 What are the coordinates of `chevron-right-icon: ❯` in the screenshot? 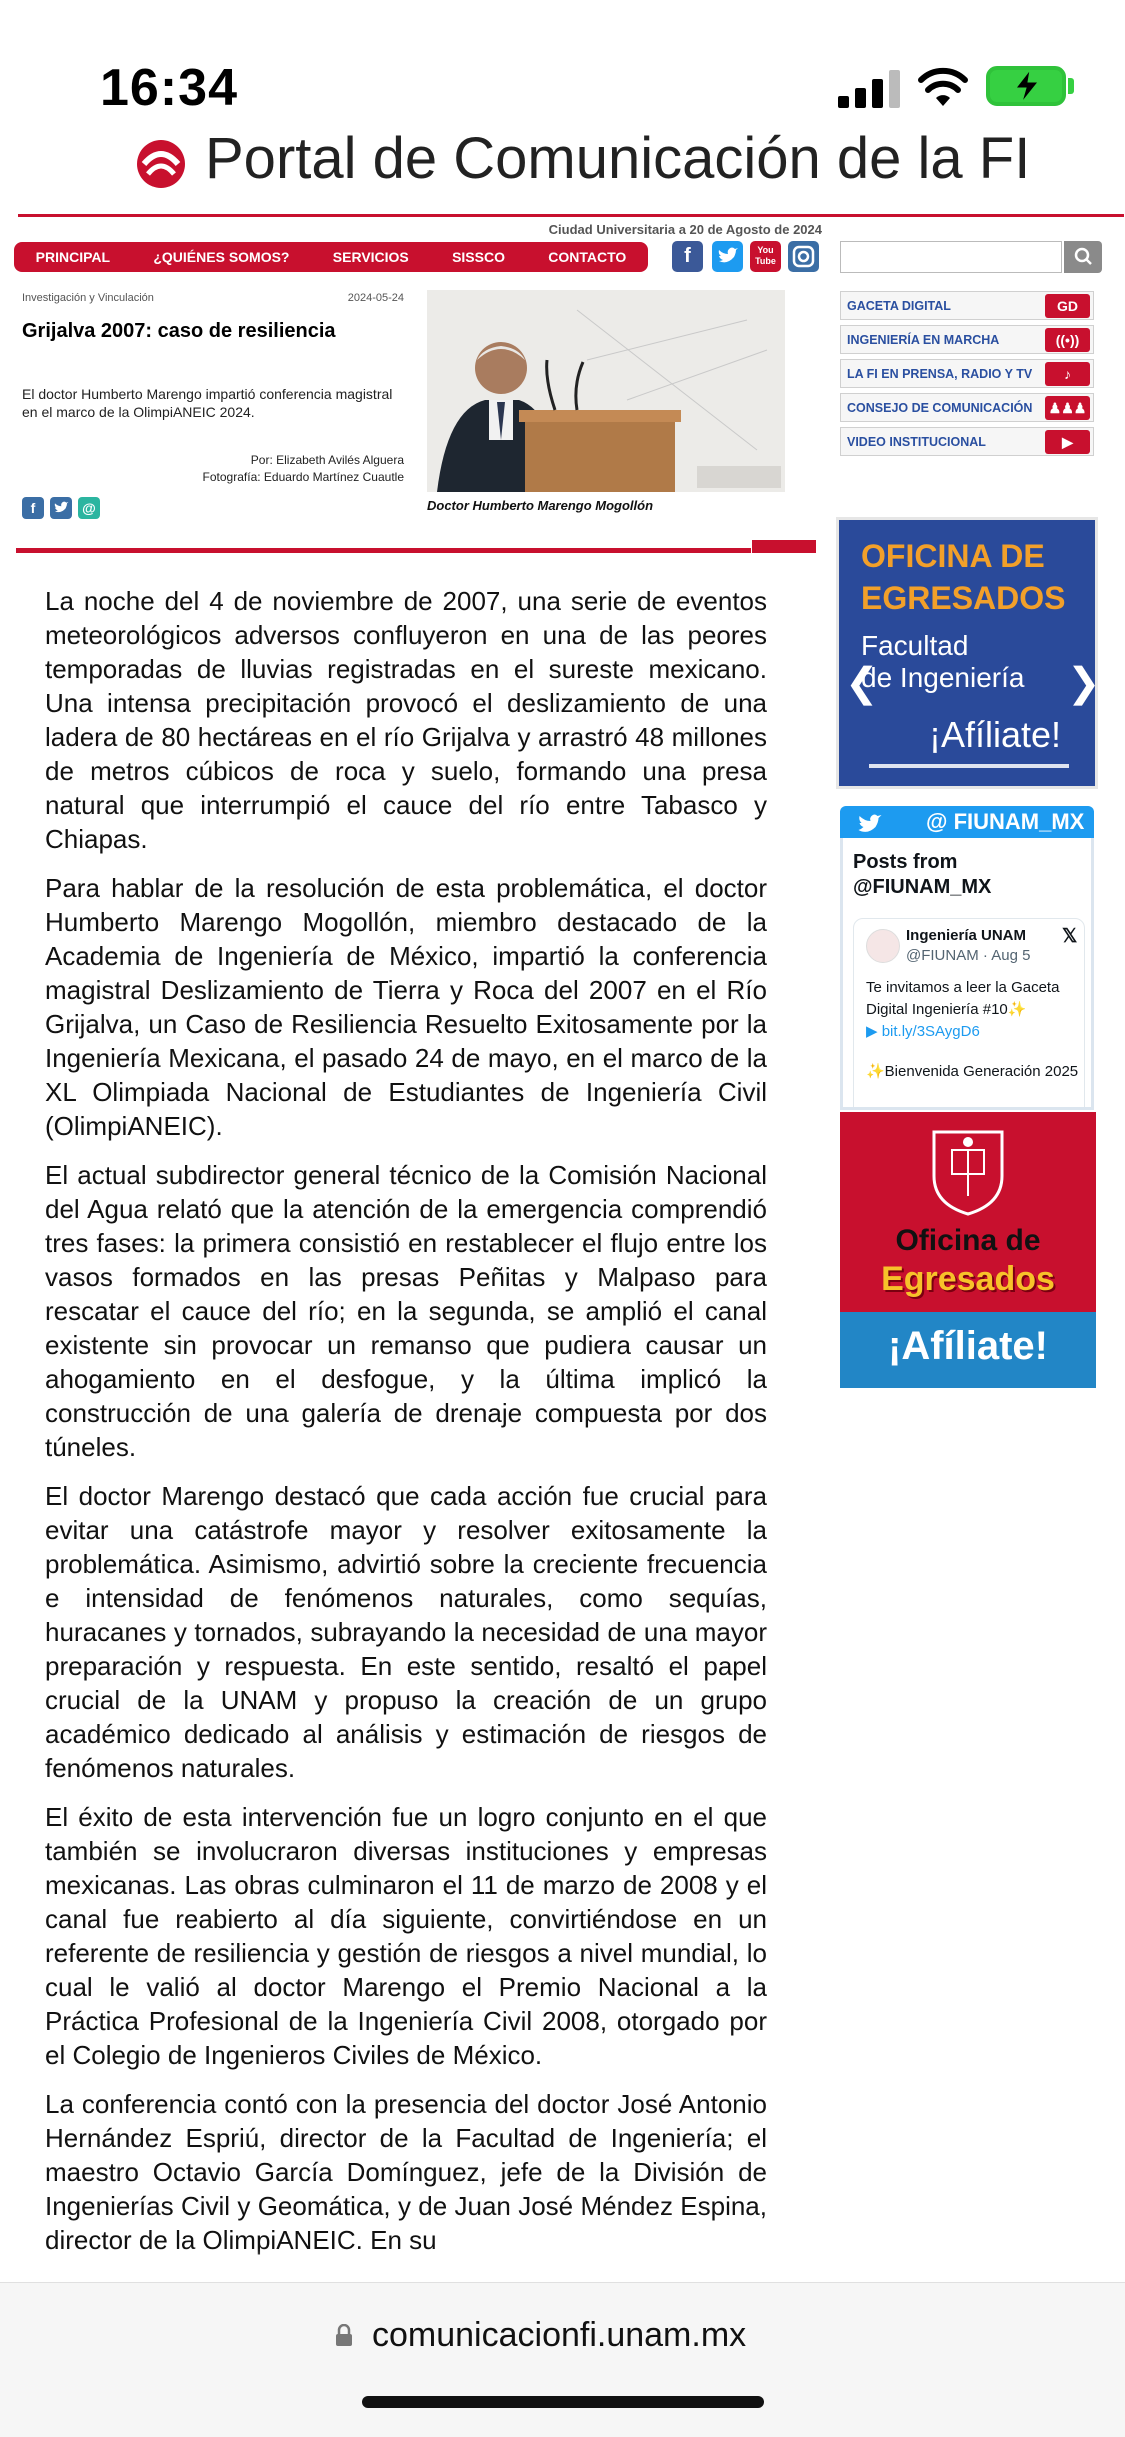 It's located at (1081, 683).